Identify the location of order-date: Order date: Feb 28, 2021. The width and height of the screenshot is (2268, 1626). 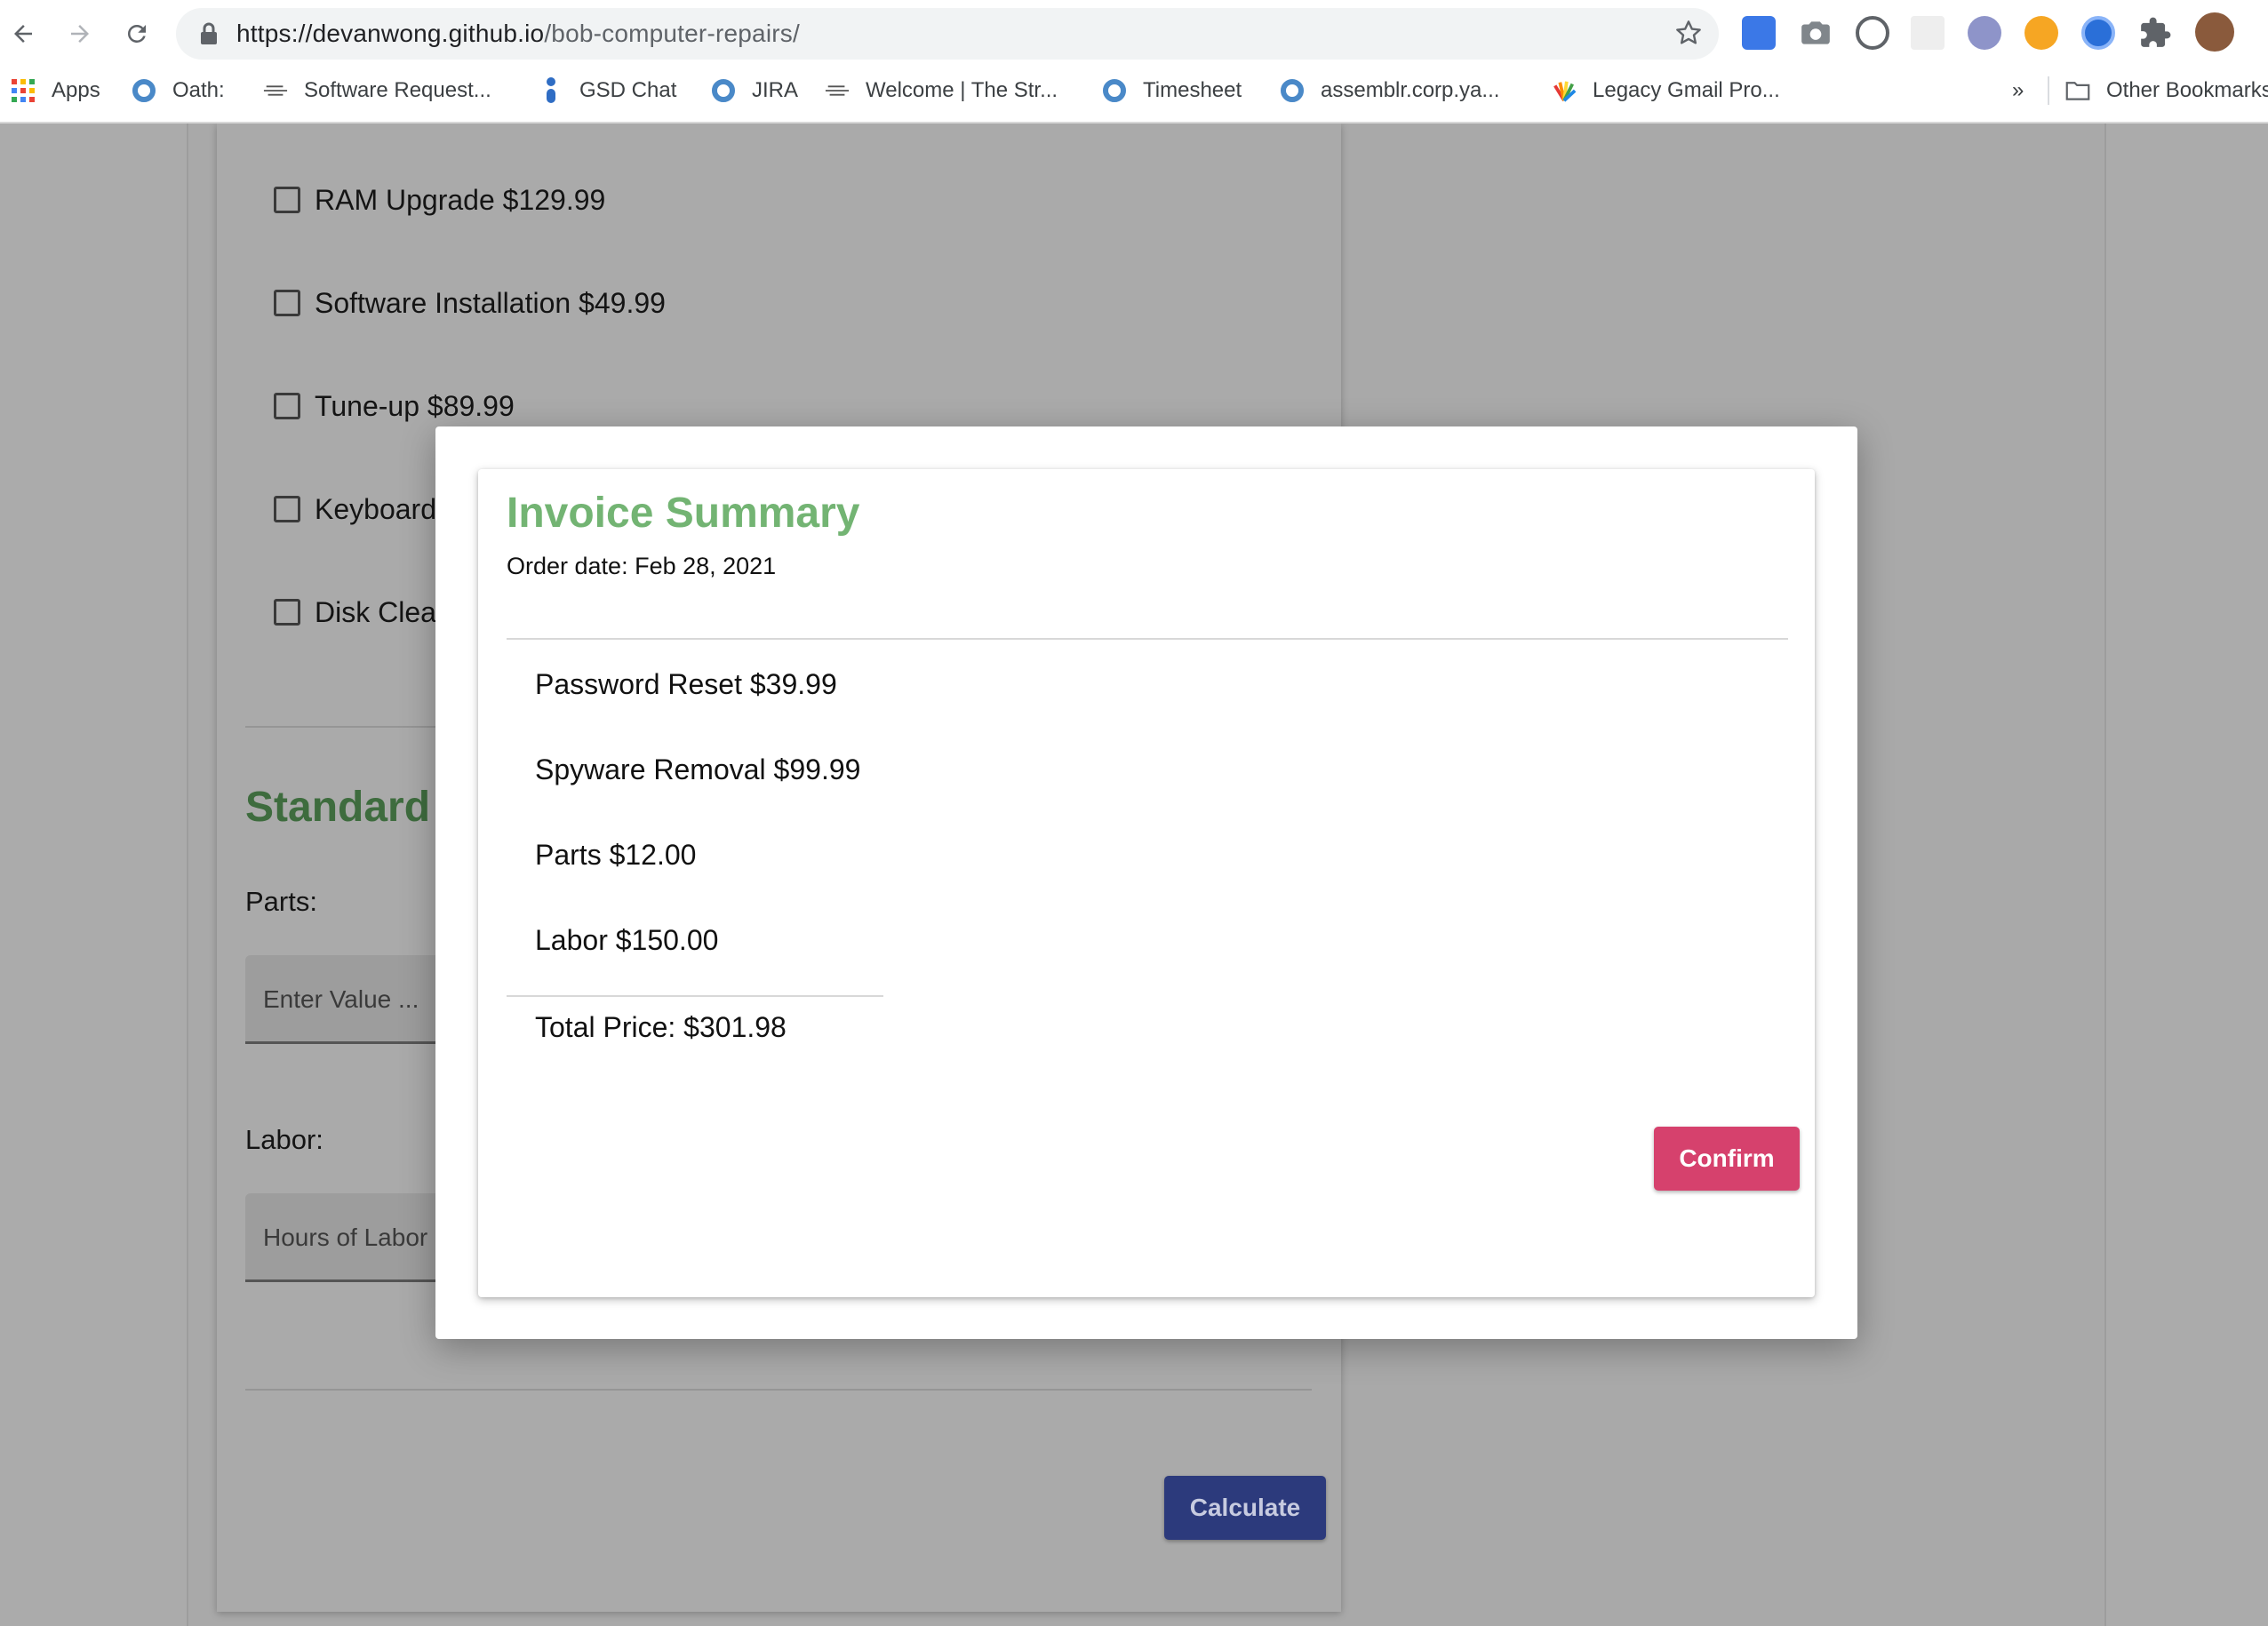
(642, 566).